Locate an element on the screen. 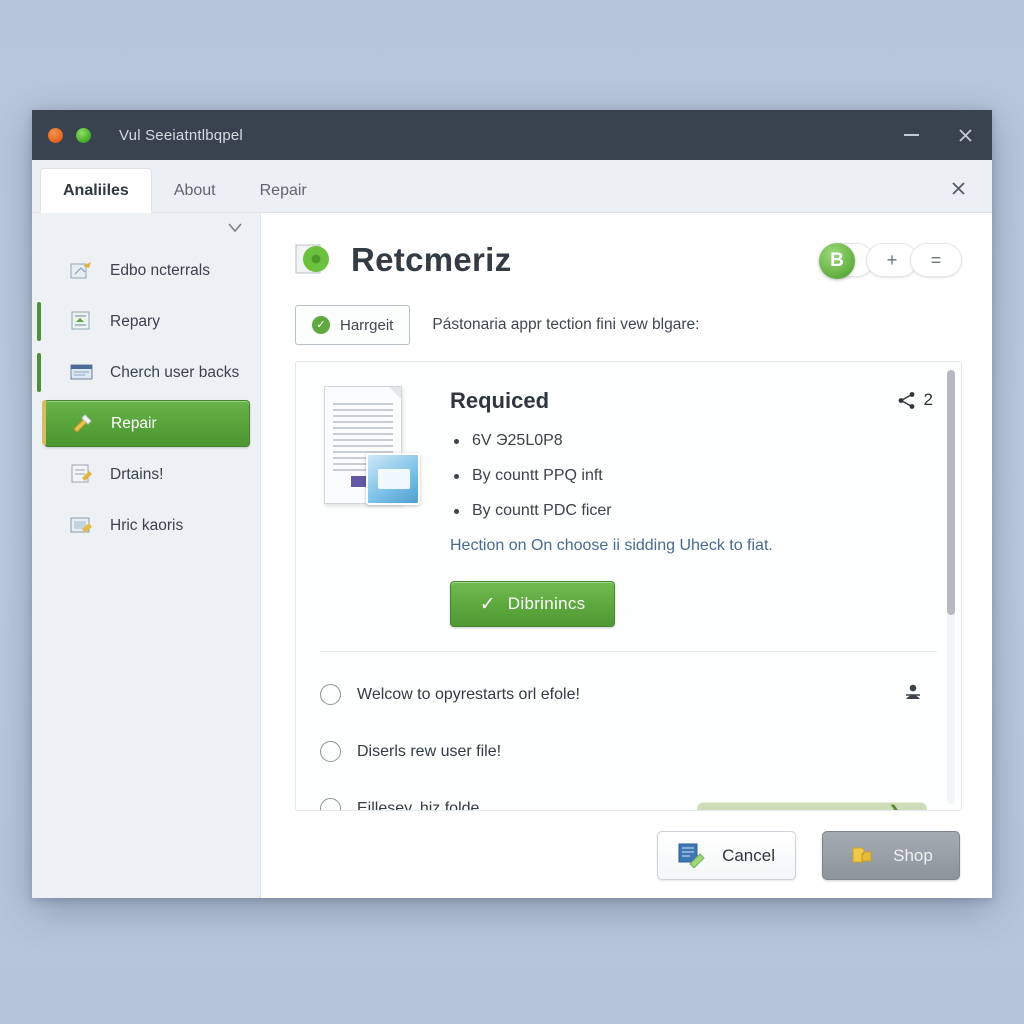 This screenshot has width=1024, height=1024. tab-close-button is located at coordinates (958, 188).